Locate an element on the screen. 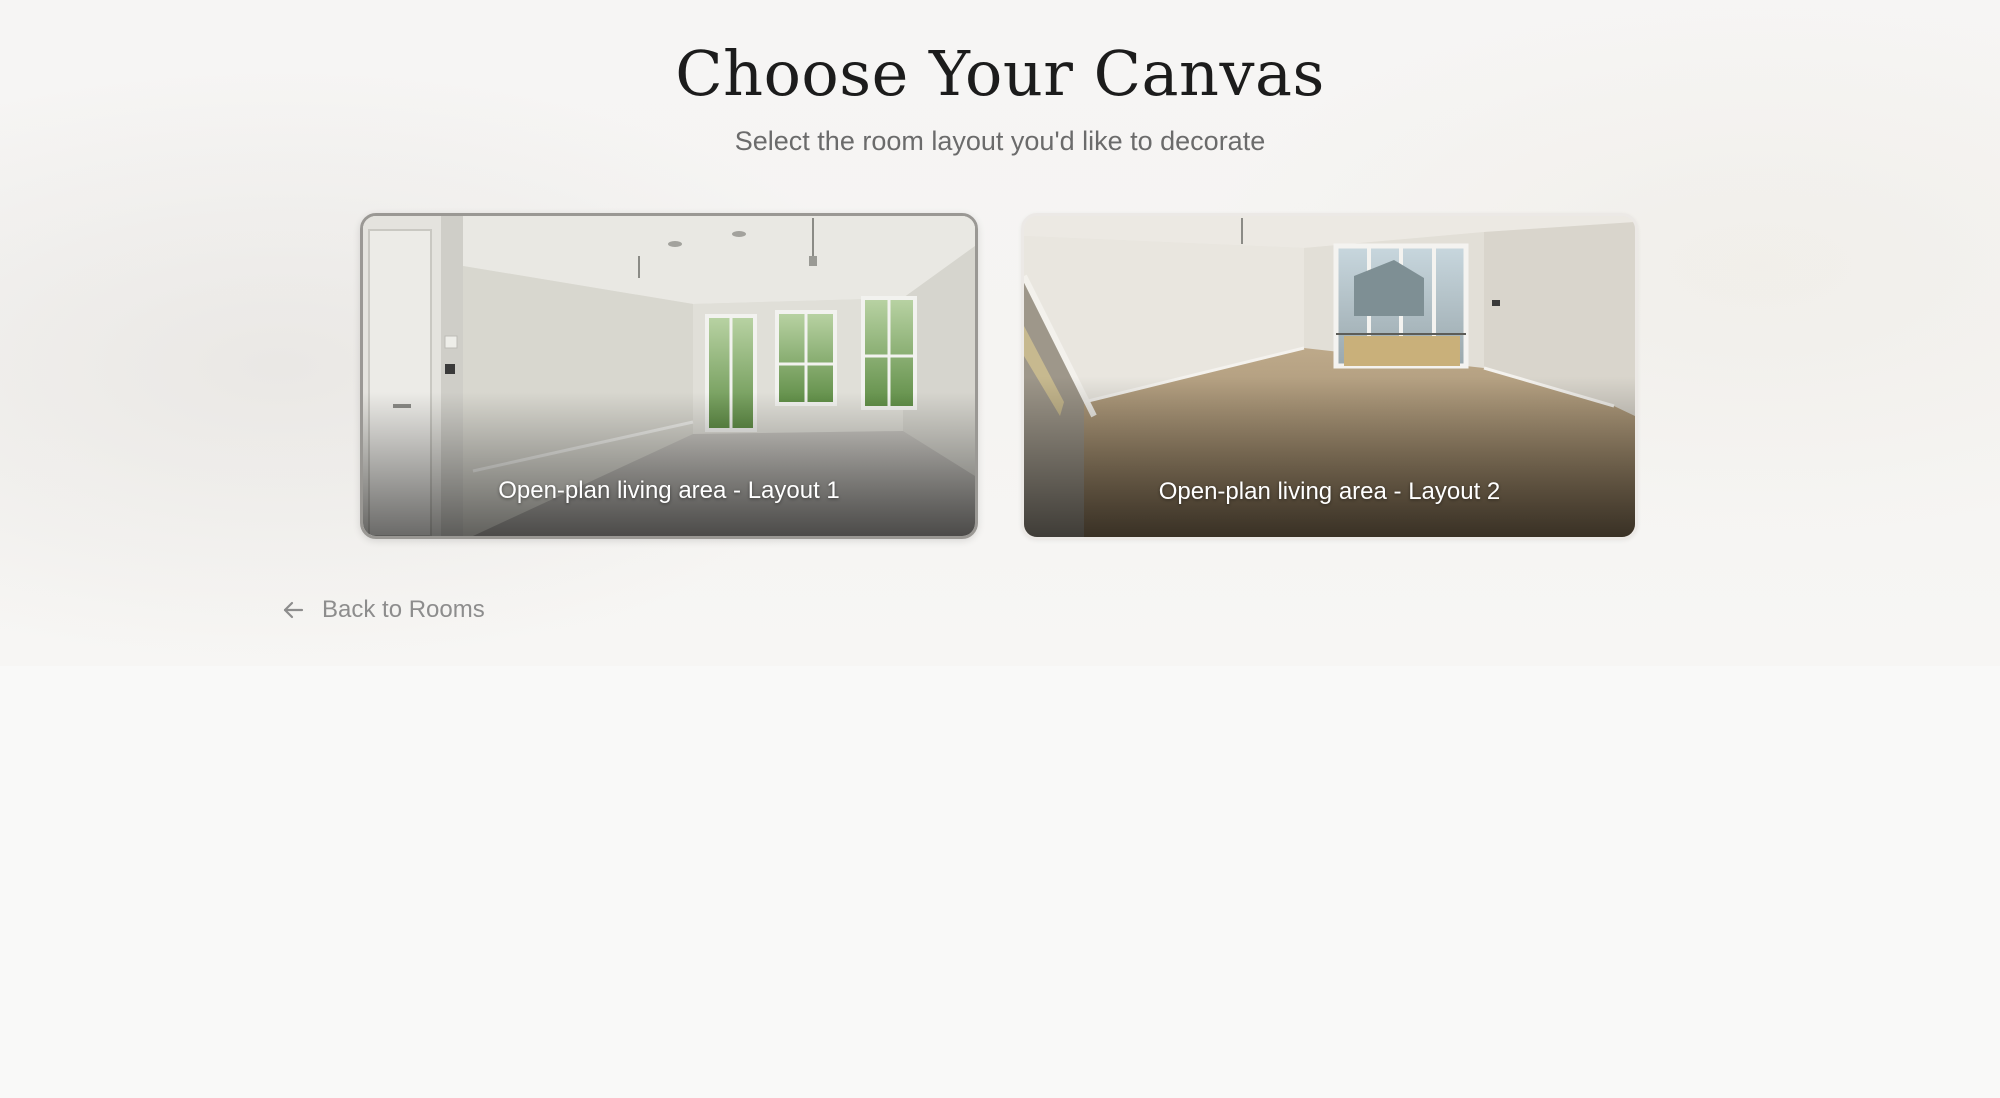 The width and height of the screenshot is (2000, 1098). layout-card-2: Open-plan living area - Layout 2 is located at coordinates (1329, 376).